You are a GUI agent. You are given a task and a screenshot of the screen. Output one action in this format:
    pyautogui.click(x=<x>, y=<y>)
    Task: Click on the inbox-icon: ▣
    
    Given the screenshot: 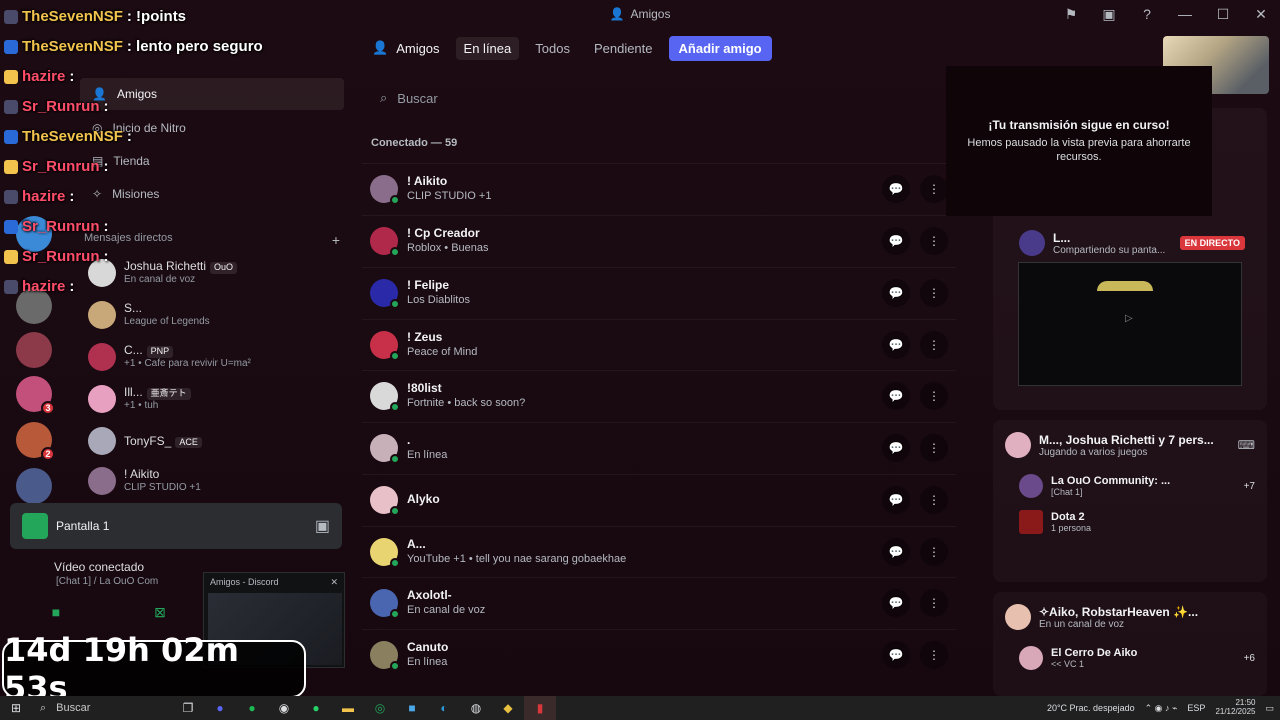 What is the action you would take?
    pyautogui.click(x=1109, y=14)
    